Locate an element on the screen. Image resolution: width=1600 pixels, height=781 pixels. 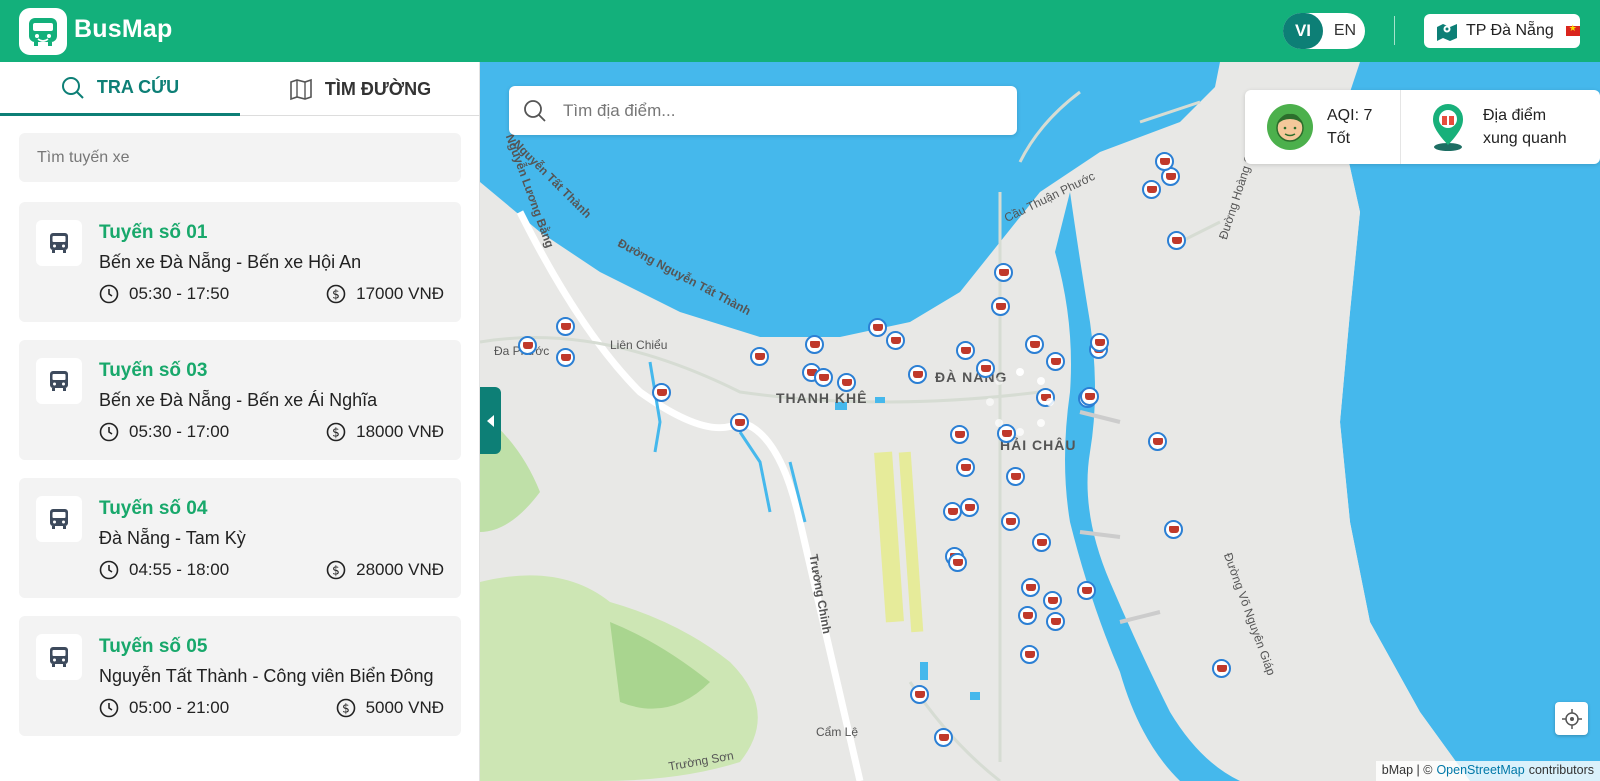
nearby-text: Địa điểm xung quanh is located at coordinates (1525, 127).